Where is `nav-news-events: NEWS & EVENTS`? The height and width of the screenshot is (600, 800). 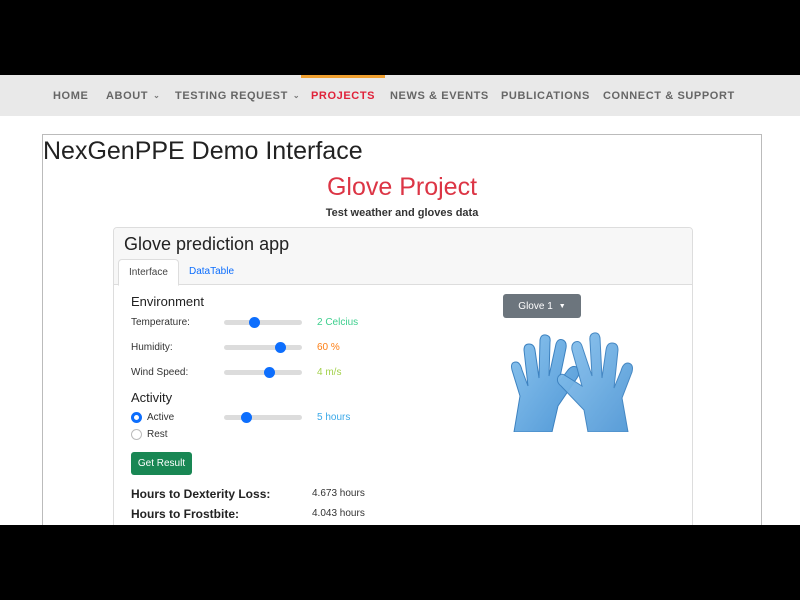
nav-news-events: NEWS & EVENTS is located at coordinates (439, 95).